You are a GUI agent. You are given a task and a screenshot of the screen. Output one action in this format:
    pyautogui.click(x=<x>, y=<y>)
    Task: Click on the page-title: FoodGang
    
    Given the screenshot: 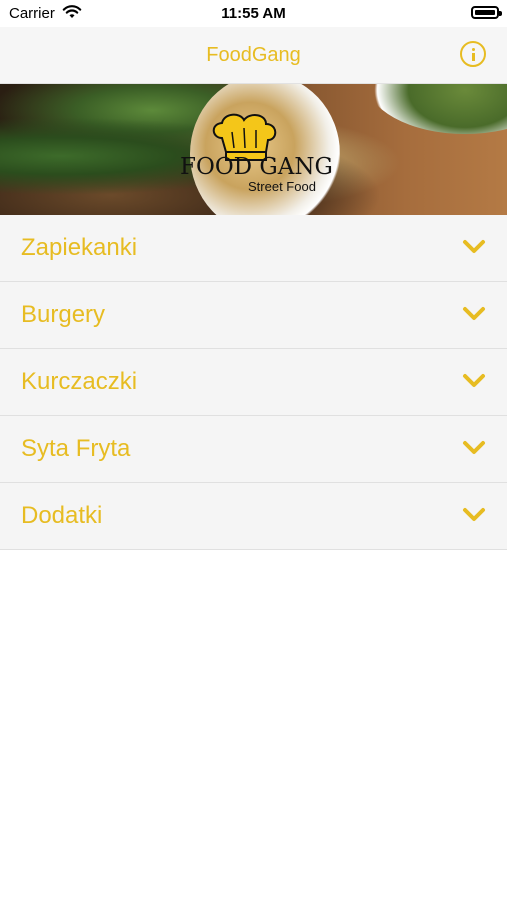 What is the action you would take?
    pyautogui.click(x=253, y=55)
    